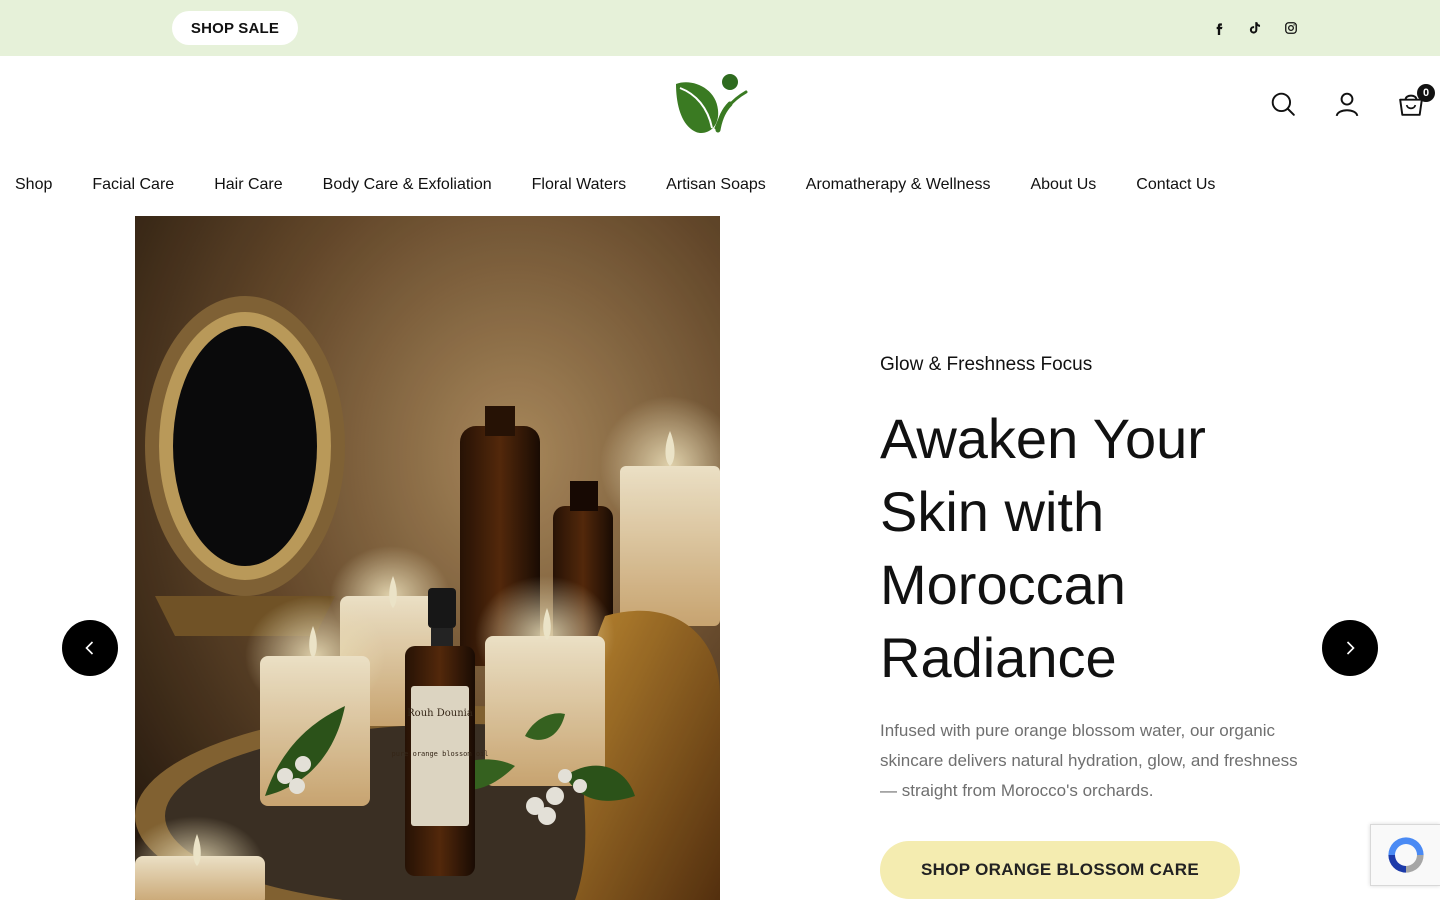 The width and height of the screenshot is (1440, 900). I want to click on nav-item-floral-waters: Floral Waters, so click(579, 187).